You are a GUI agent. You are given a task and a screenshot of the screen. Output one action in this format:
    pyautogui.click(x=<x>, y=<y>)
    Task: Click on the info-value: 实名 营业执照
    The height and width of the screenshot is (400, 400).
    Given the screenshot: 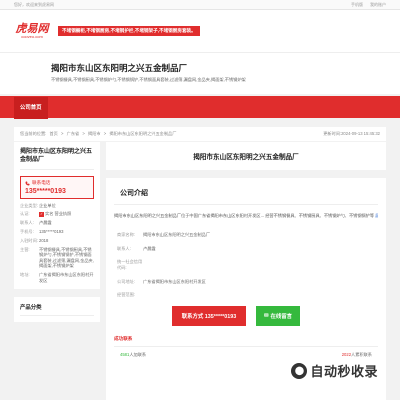 What is the action you would take?
    pyautogui.click(x=58, y=214)
    